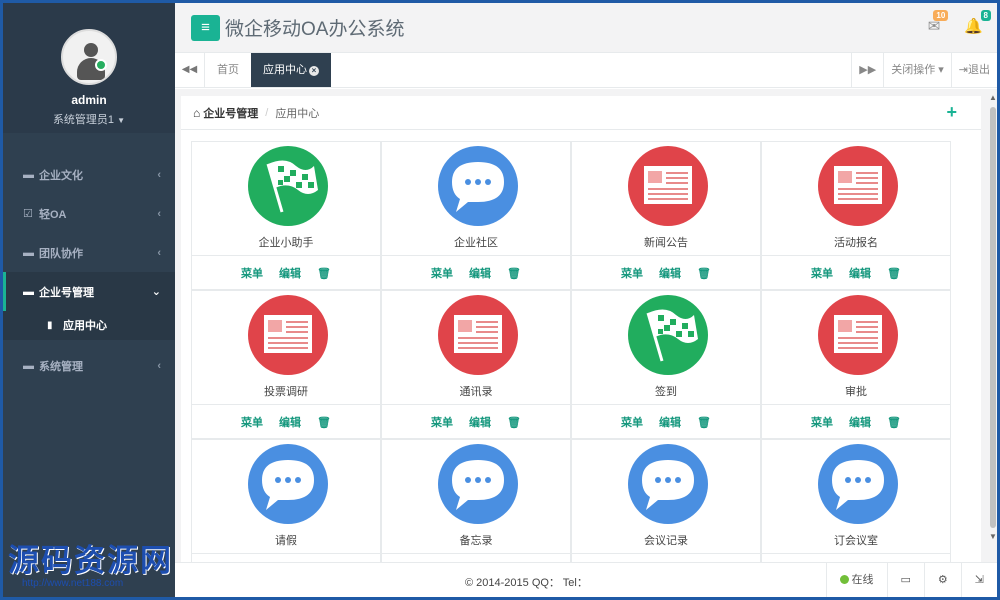  I want to click on footer: © 2014-2015 QQ： Tel： 在线 ▭ ⚙ ⇲, so click(586, 579).